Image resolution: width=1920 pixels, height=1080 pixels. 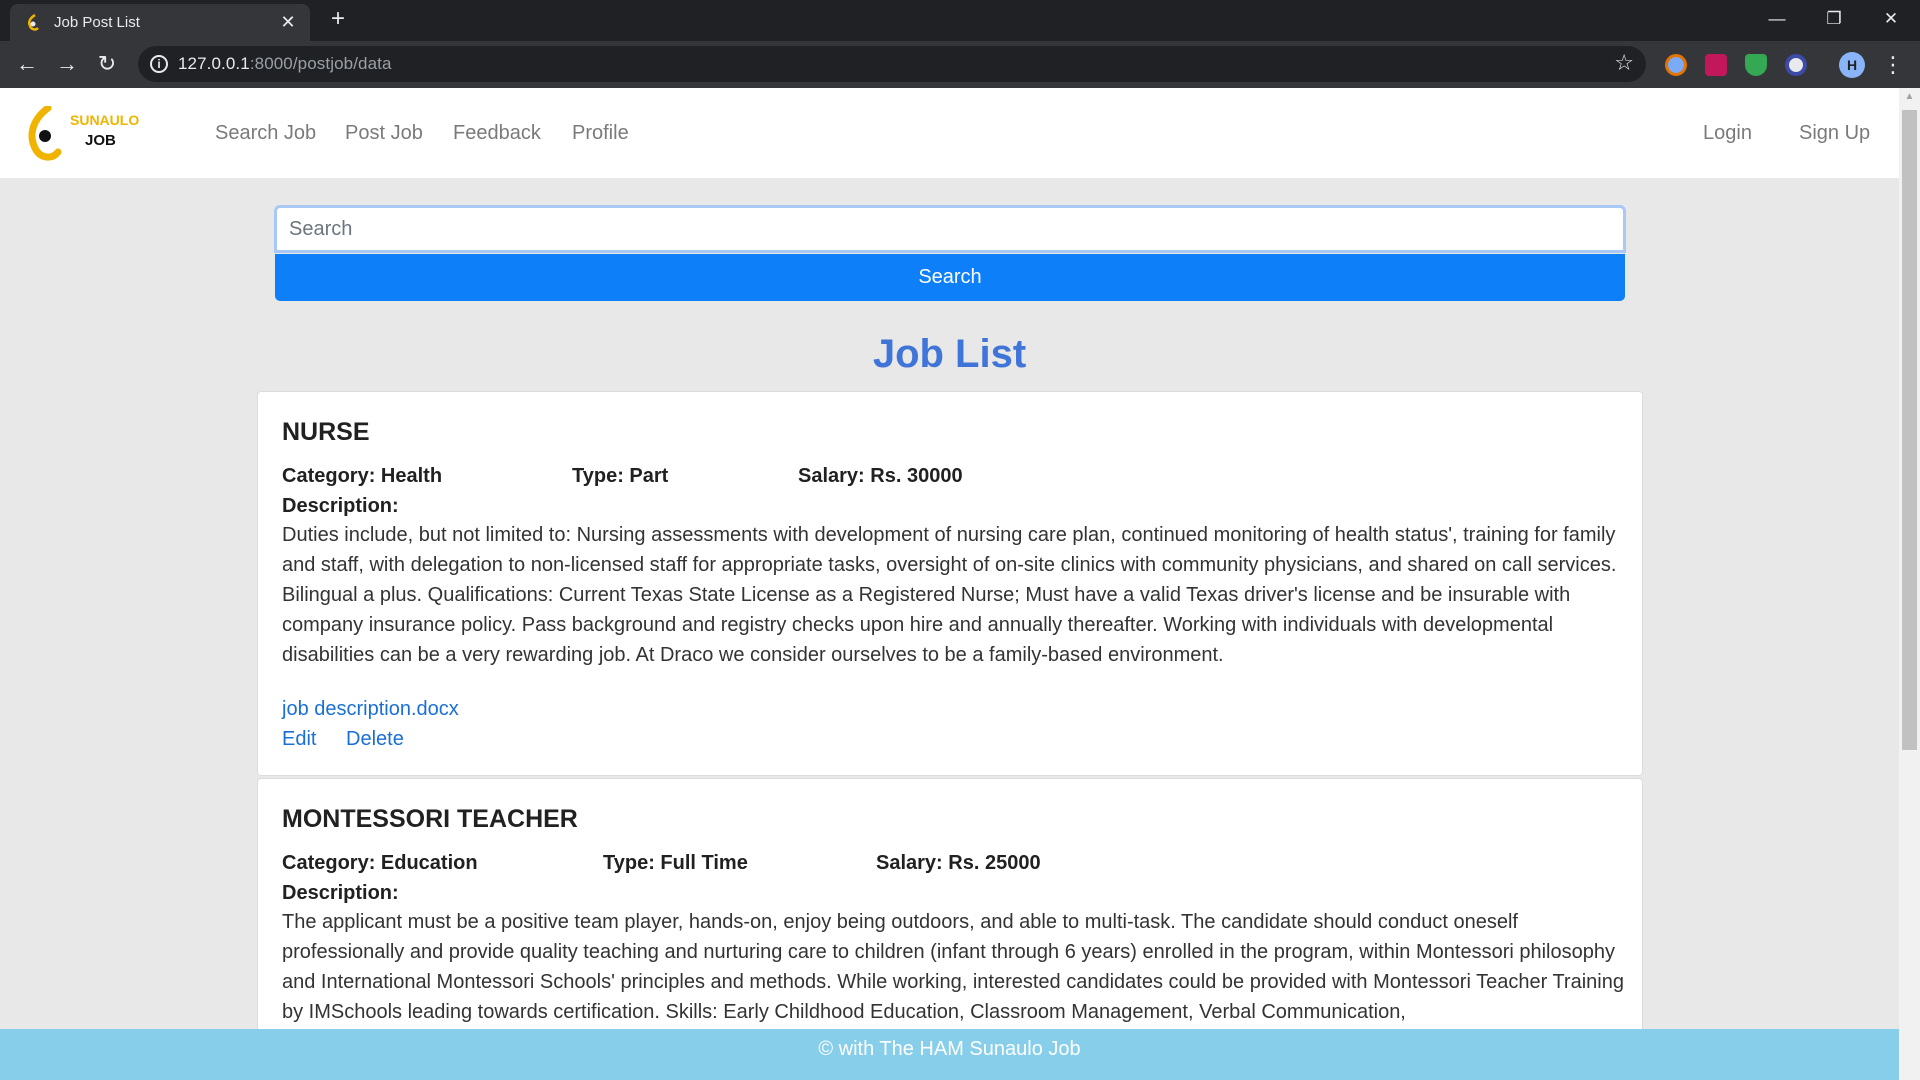 I want to click on back-icon: ←, so click(x=27, y=64).